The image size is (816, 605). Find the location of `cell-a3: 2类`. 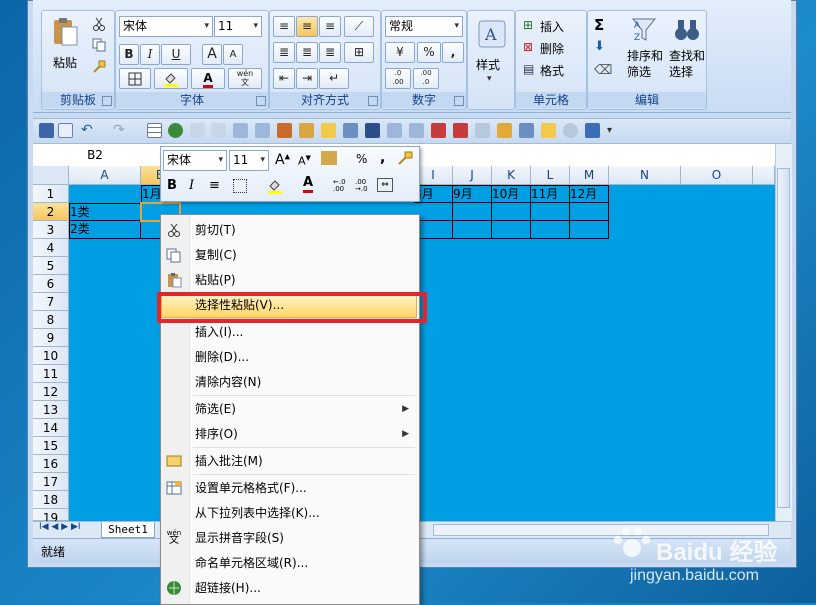

cell-a3: 2类 is located at coordinates (105, 230).